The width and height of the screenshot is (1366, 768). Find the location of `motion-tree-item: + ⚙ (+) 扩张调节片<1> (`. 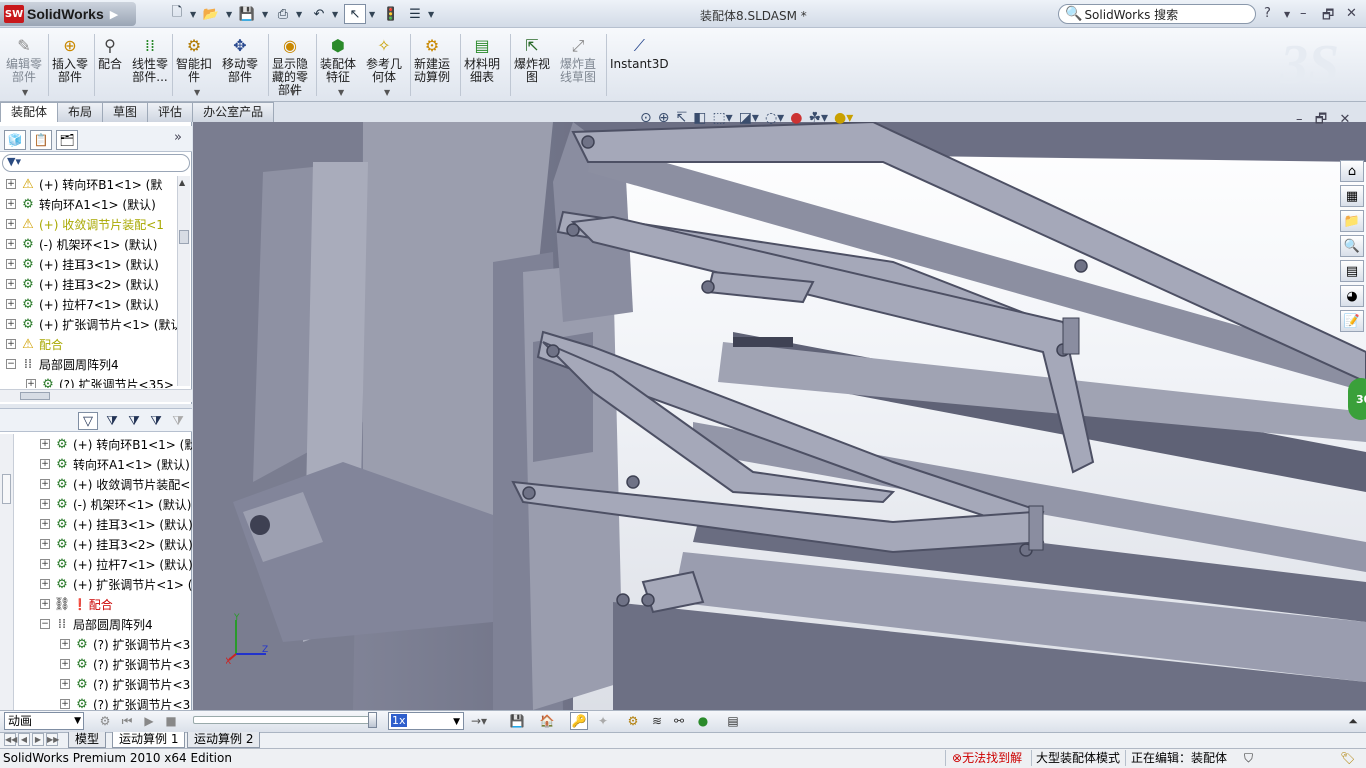

motion-tree-item: + ⚙ (+) 扩张调节片<1> ( is located at coordinates (102, 584).